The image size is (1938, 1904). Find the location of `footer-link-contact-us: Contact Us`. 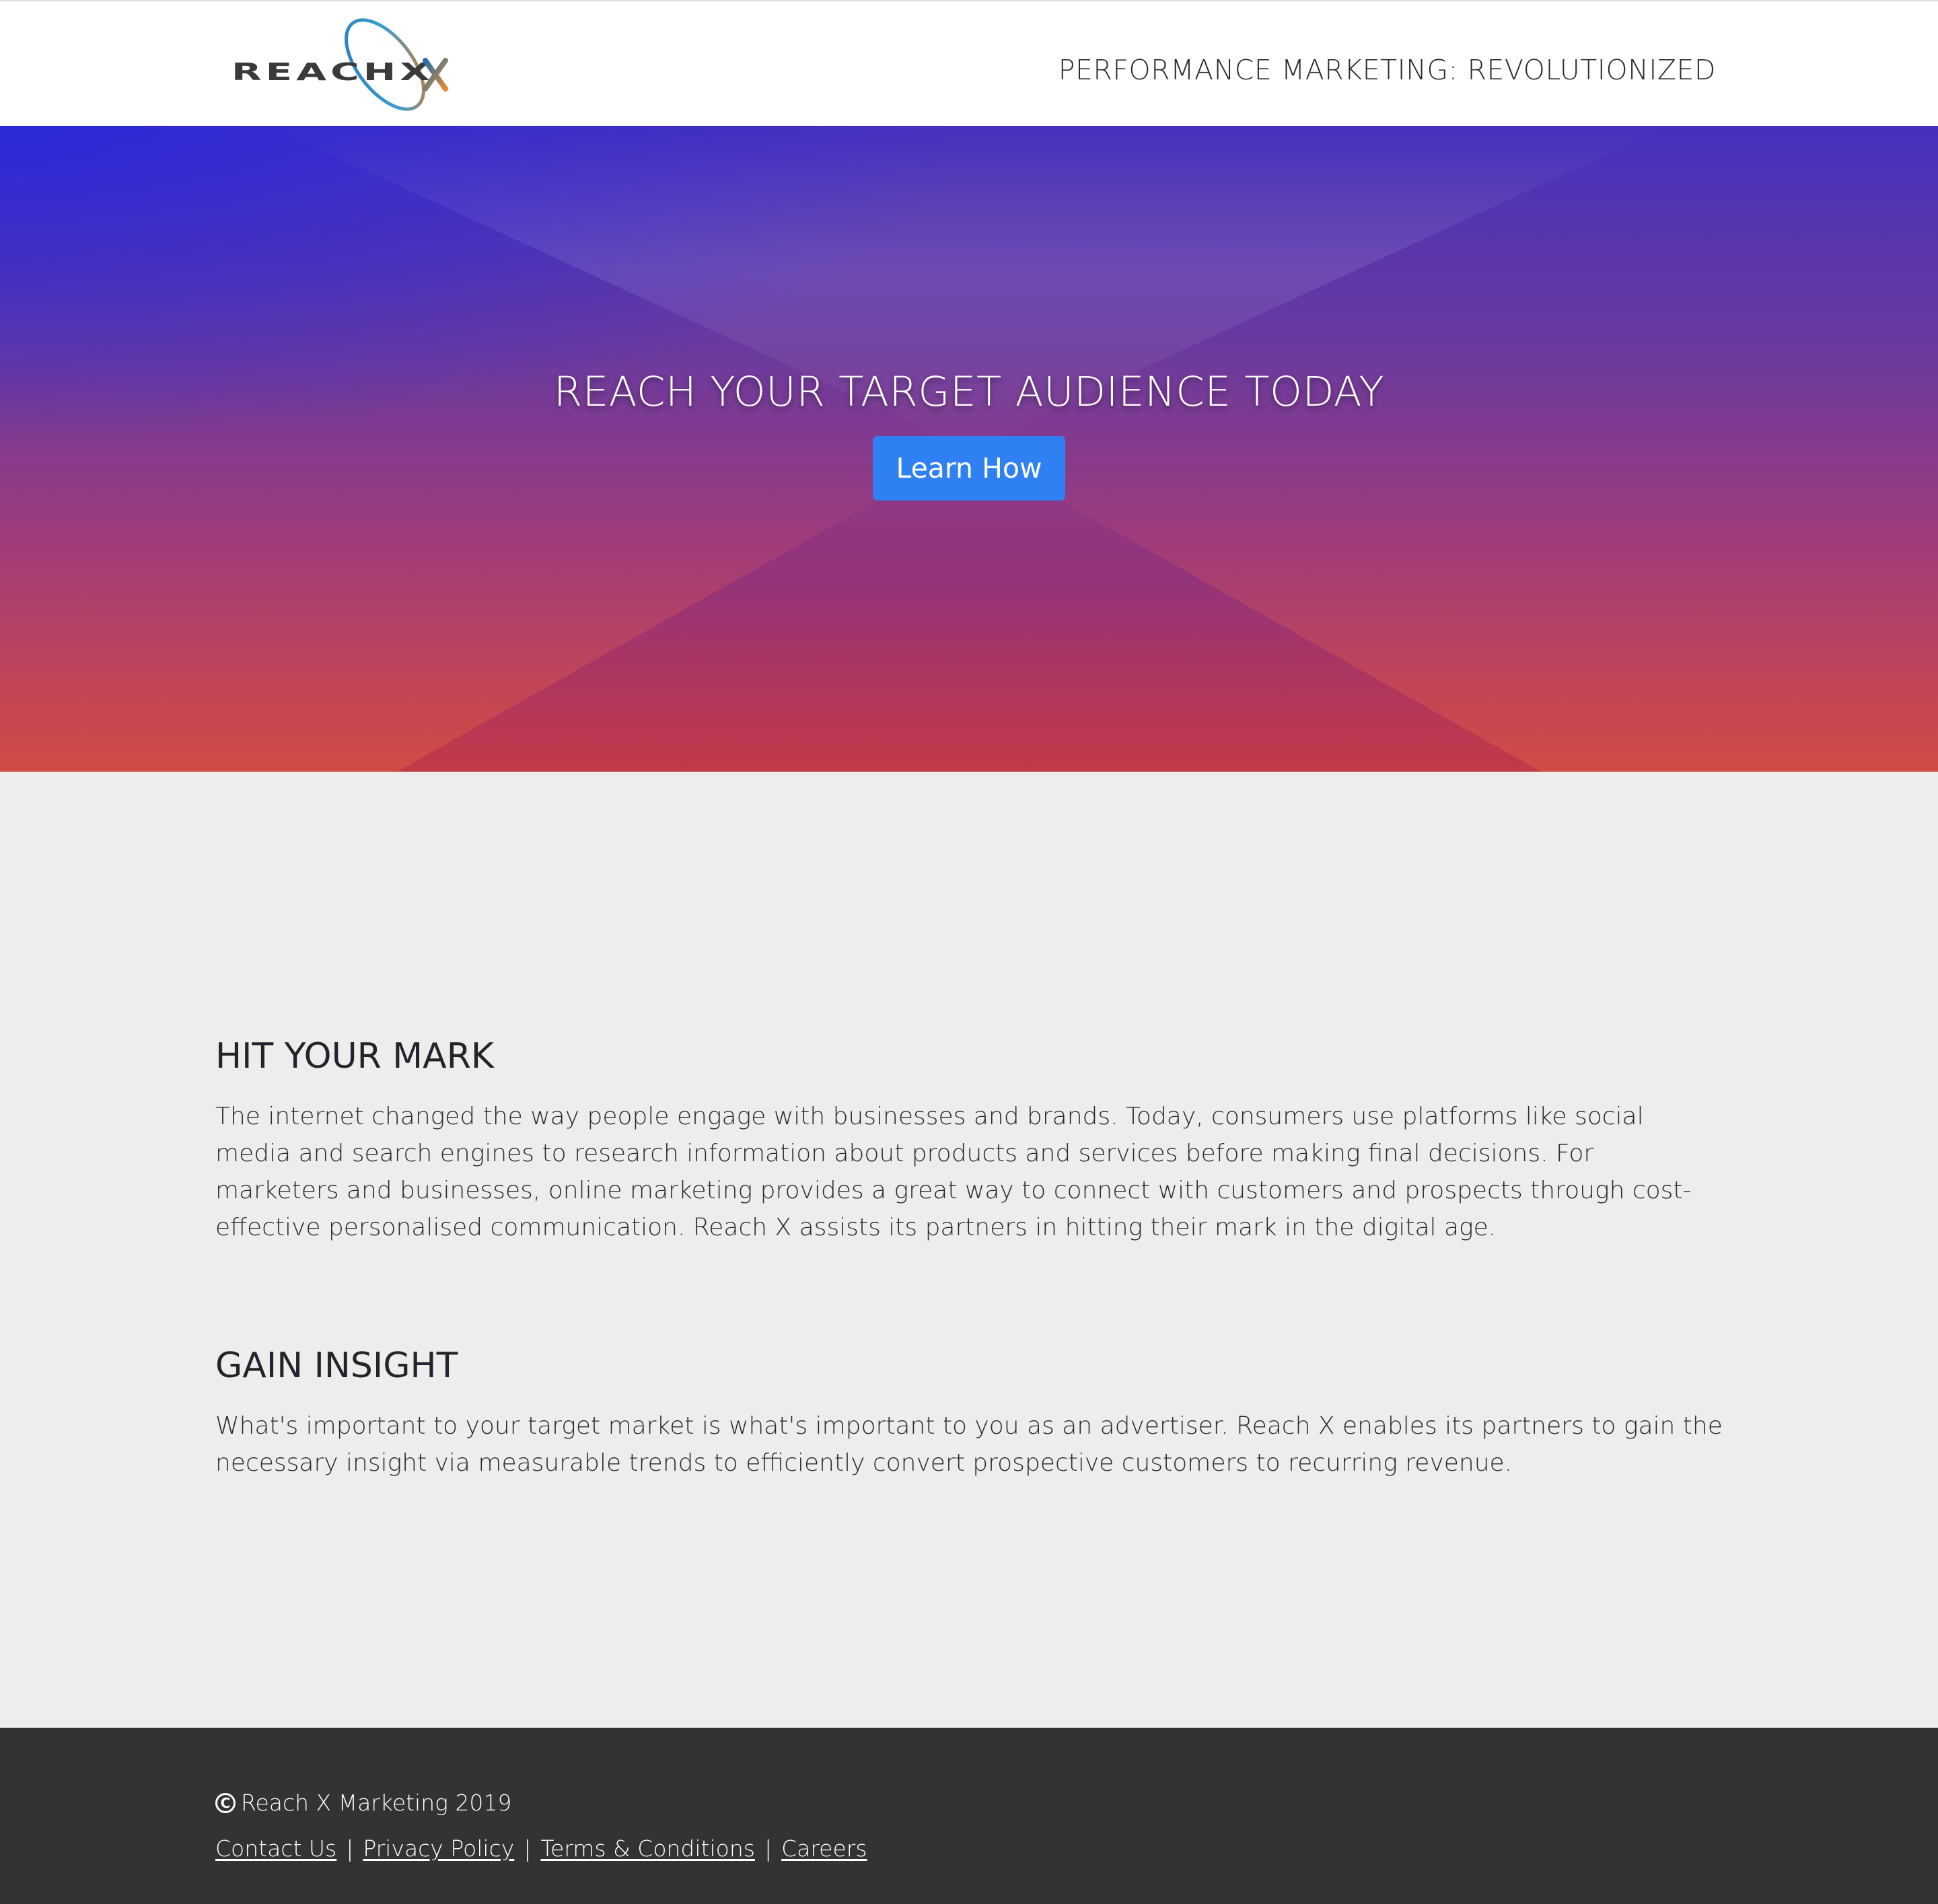

footer-link-contact-us: Contact Us is located at coordinates (276, 1849).